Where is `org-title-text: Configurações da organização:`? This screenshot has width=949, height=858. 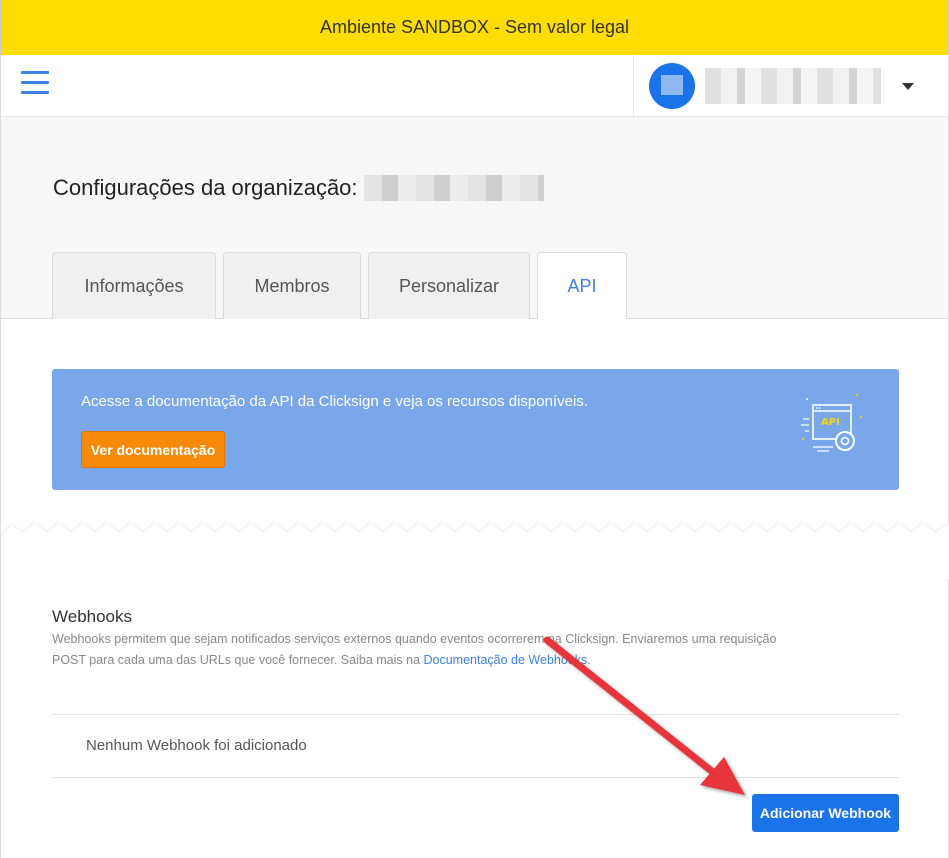 org-title-text: Configurações da organização: is located at coordinates (205, 187).